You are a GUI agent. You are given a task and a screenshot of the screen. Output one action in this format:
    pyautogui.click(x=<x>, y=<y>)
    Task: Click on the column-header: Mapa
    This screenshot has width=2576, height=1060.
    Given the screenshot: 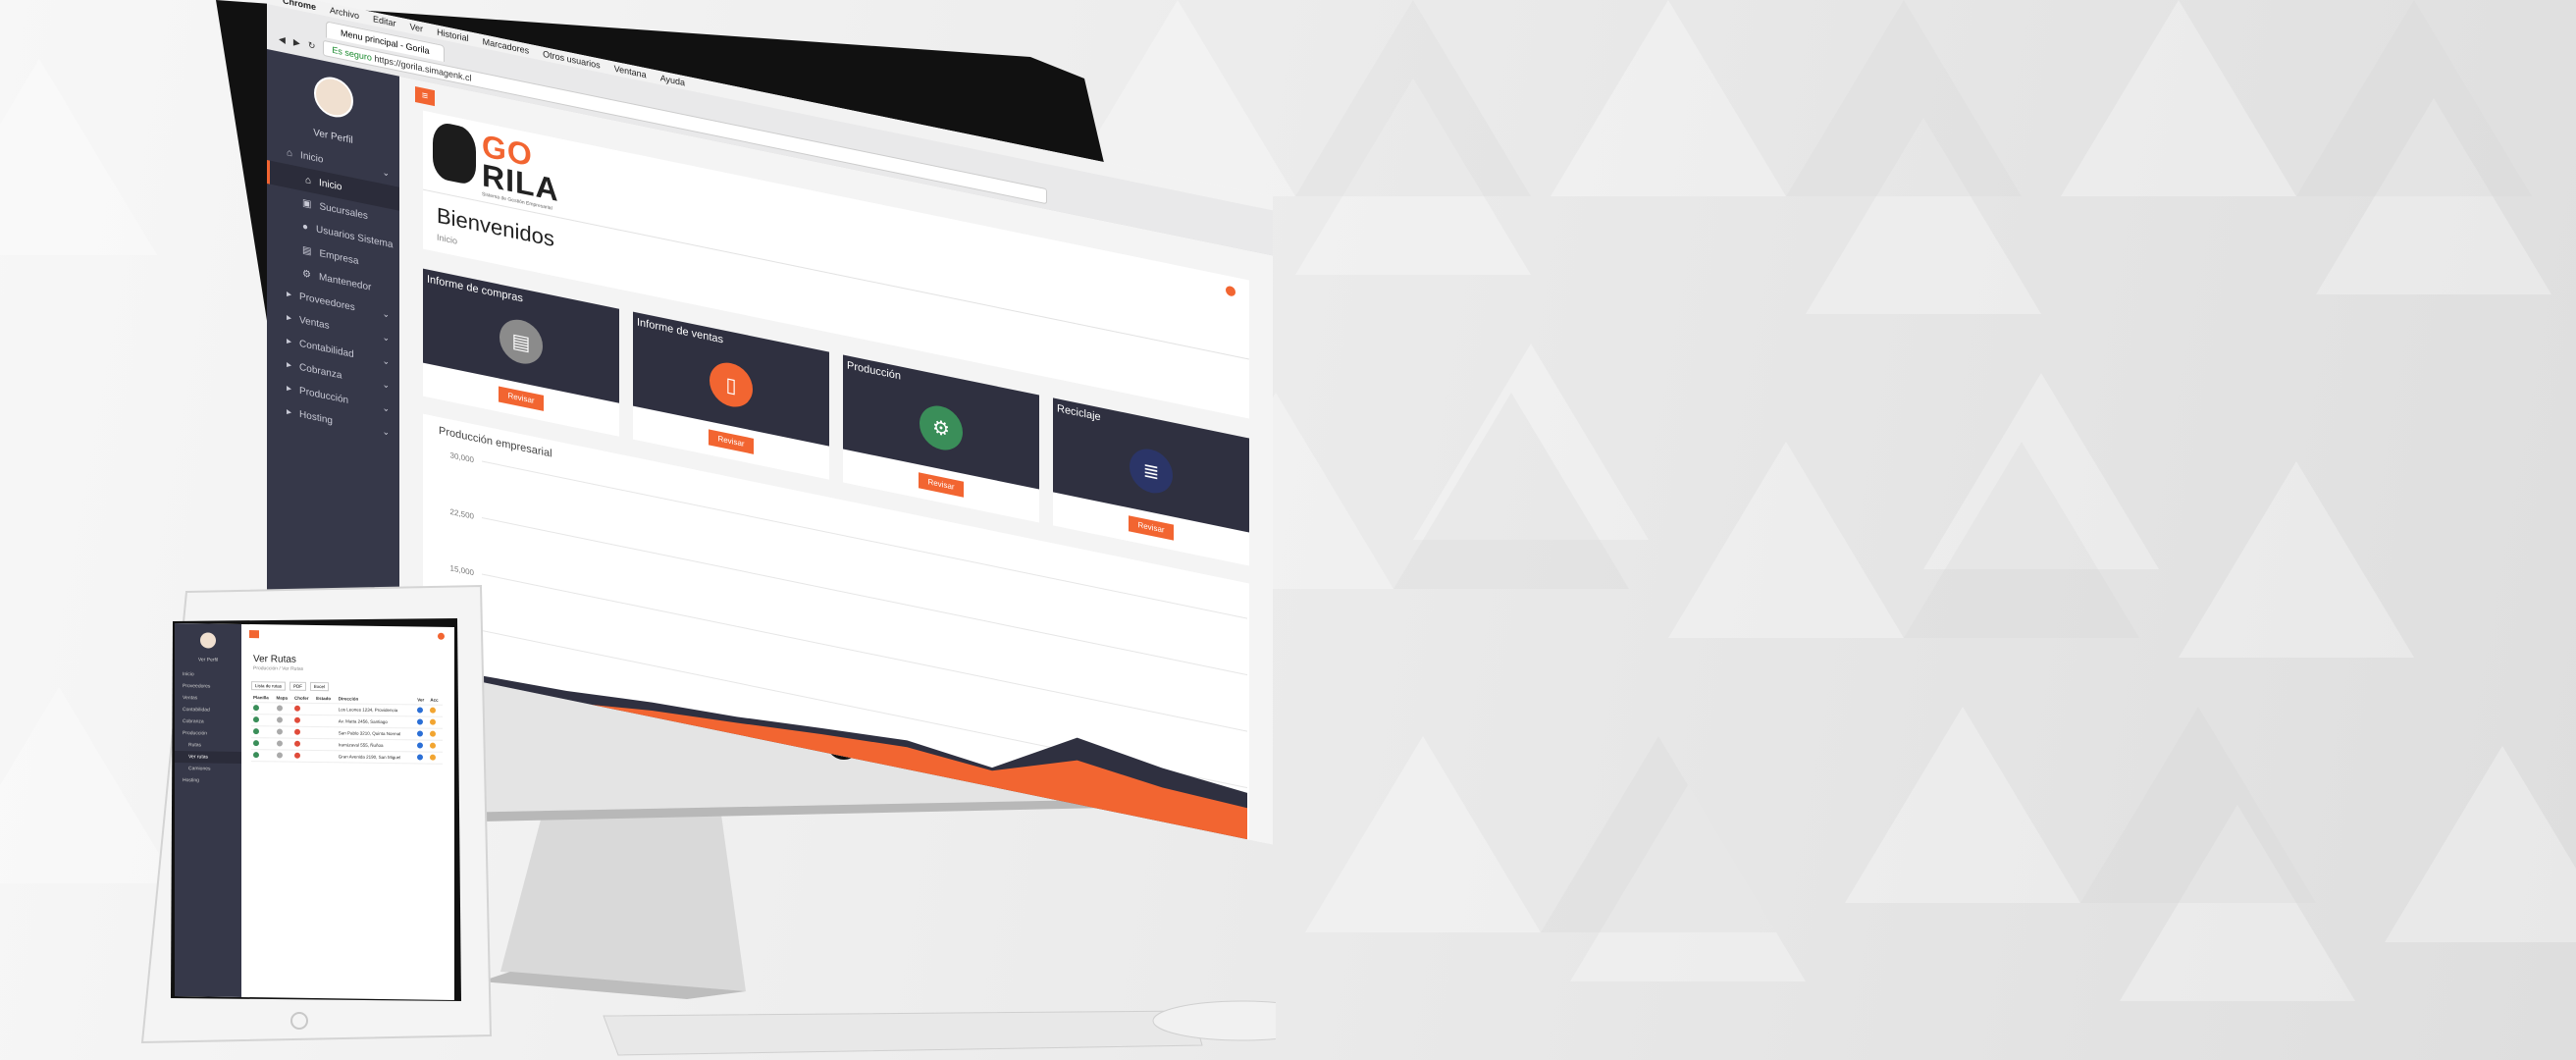 What is the action you would take?
    pyautogui.click(x=283, y=698)
    